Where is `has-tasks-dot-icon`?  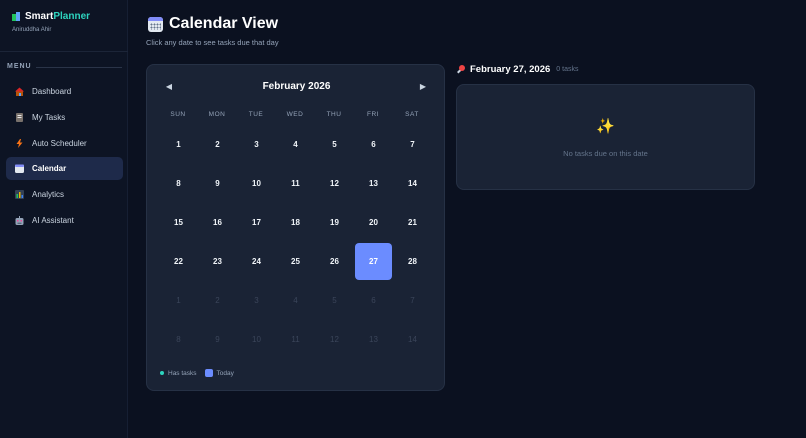 has-tasks-dot-icon is located at coordinates (162, 373).